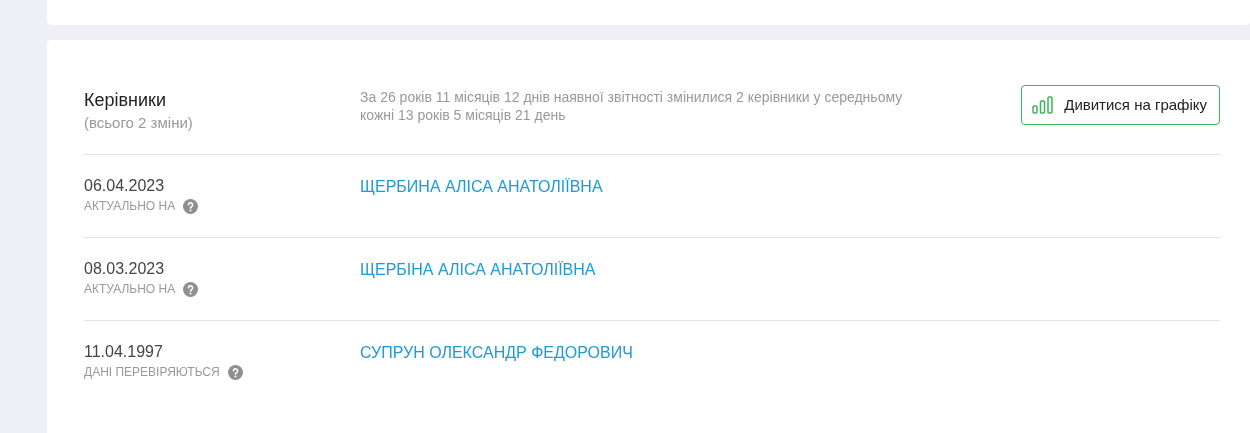  I want to click on status-label: ДАНІ ПЕРЕВІРЯЮТЬСЯ, so click(152, 372).